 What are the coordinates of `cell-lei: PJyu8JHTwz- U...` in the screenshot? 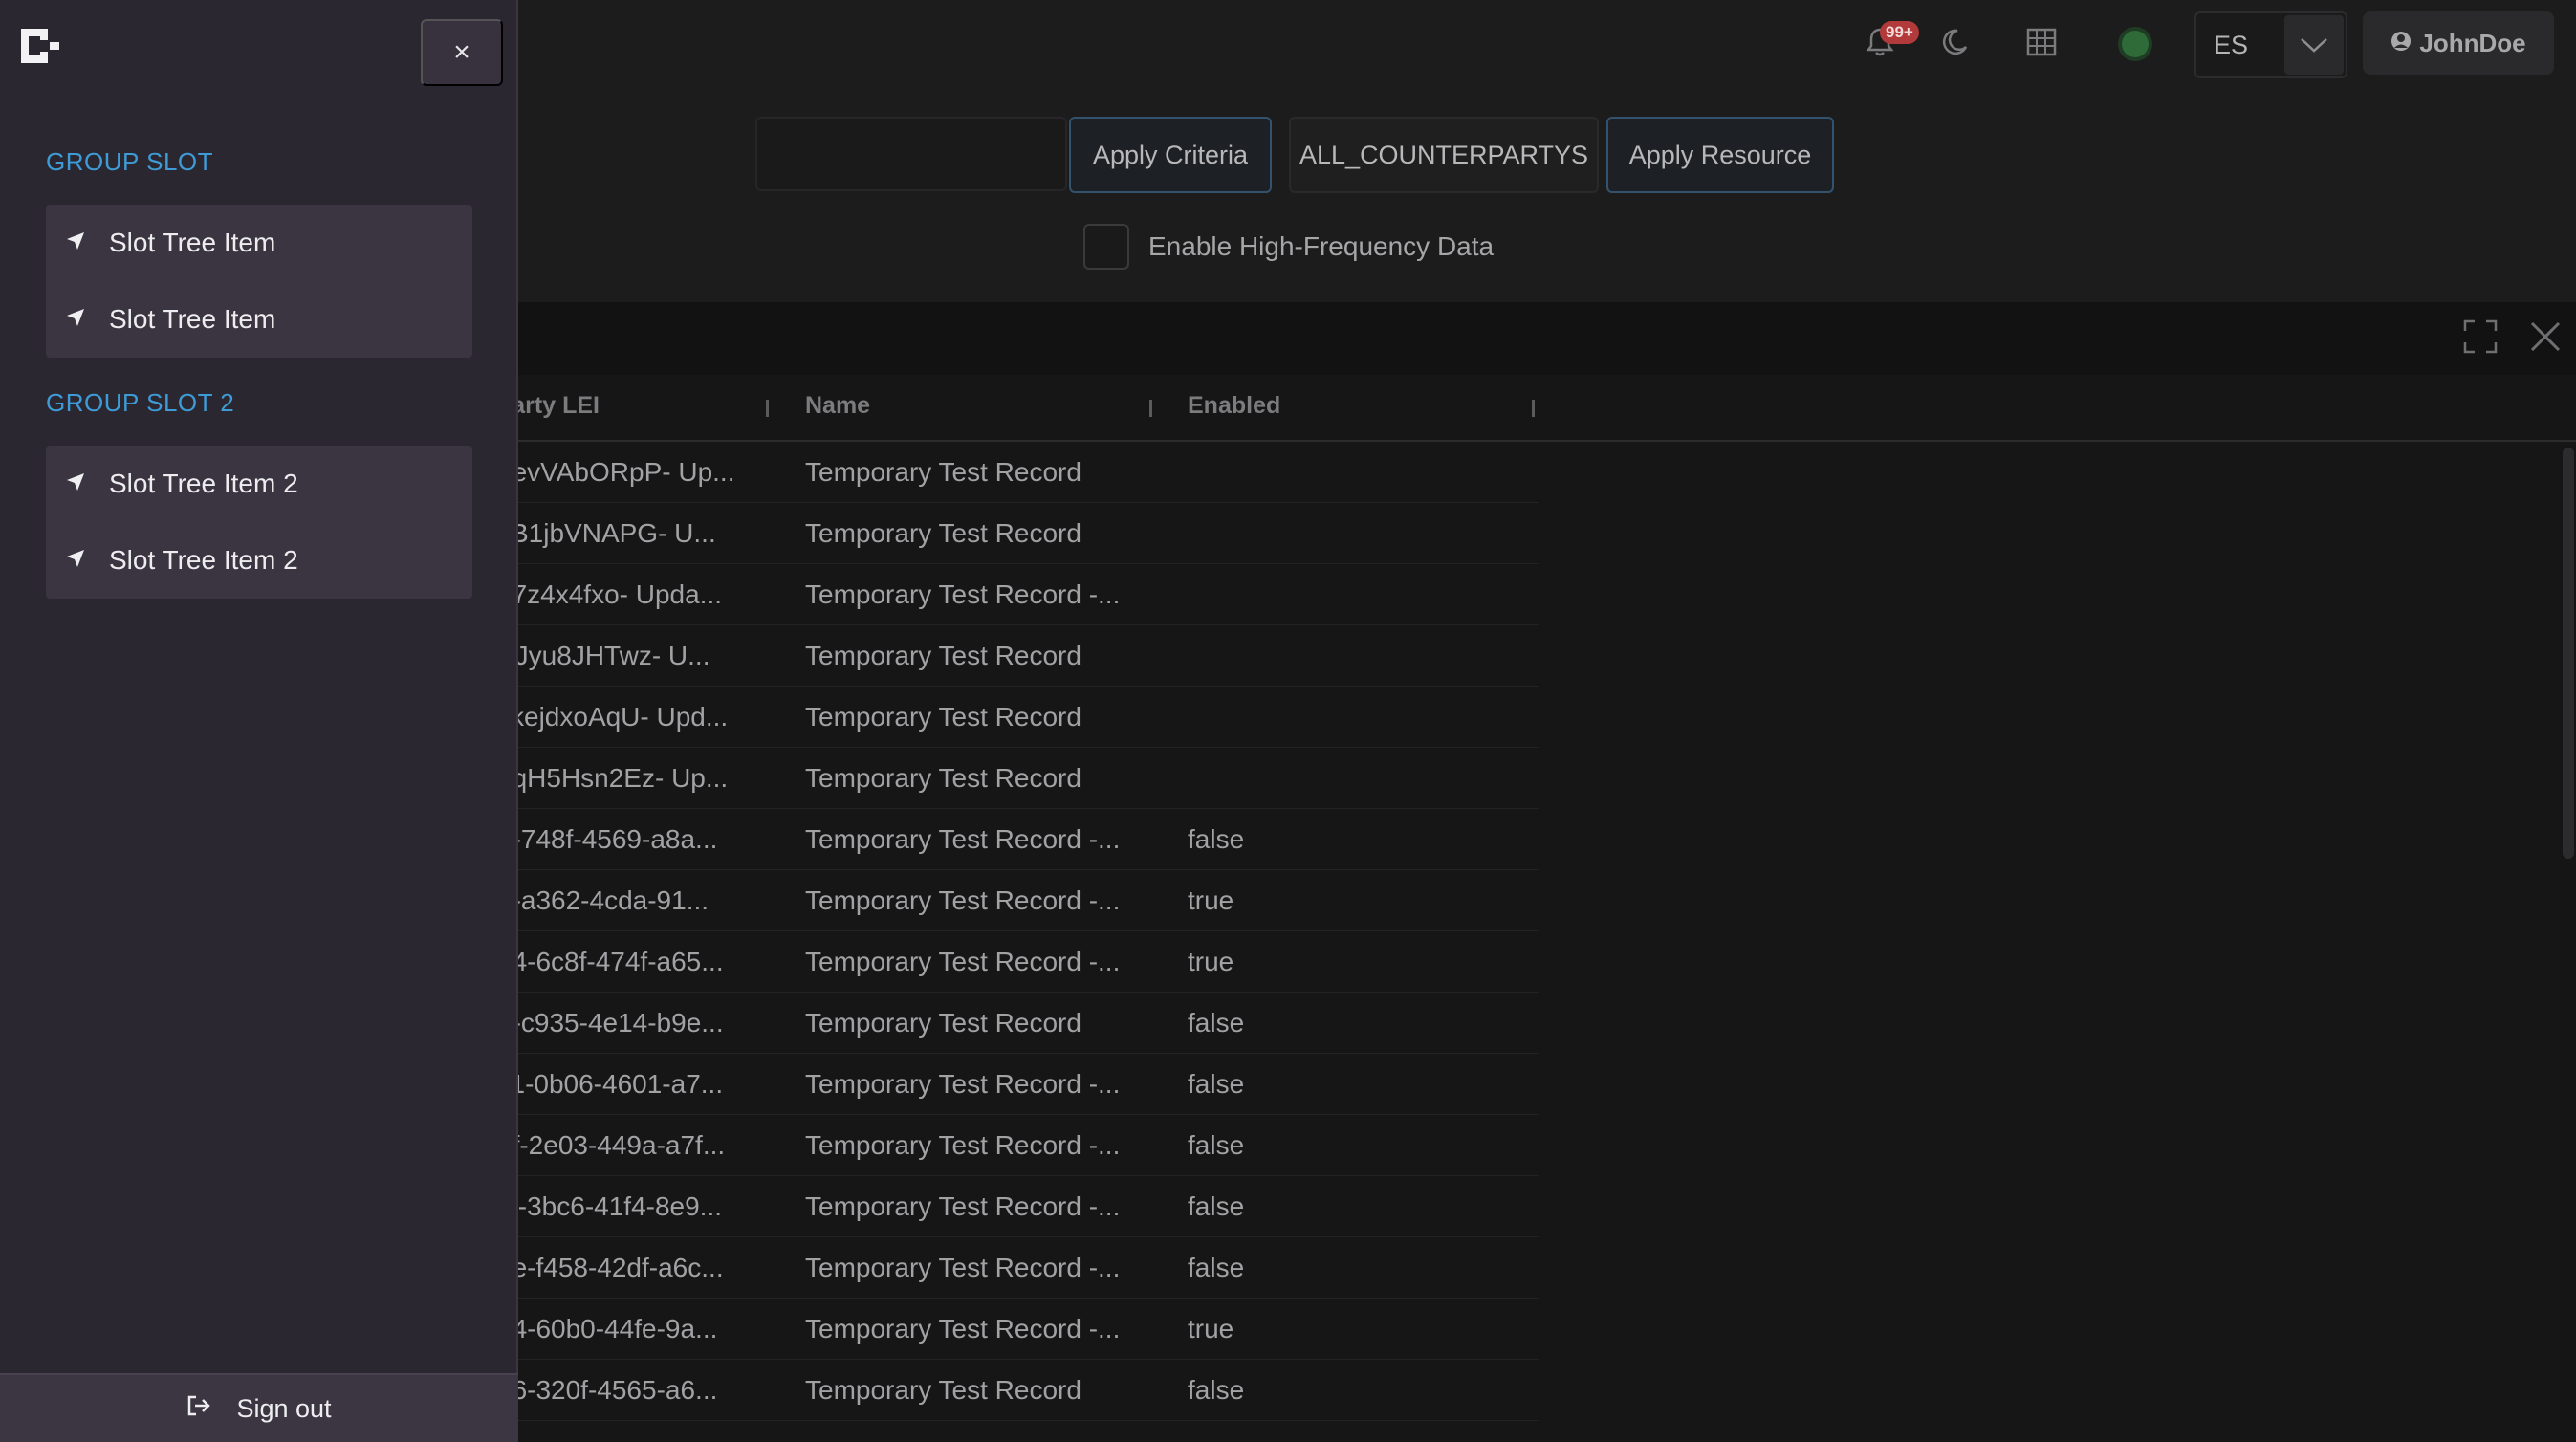 It's located at (603, 656).